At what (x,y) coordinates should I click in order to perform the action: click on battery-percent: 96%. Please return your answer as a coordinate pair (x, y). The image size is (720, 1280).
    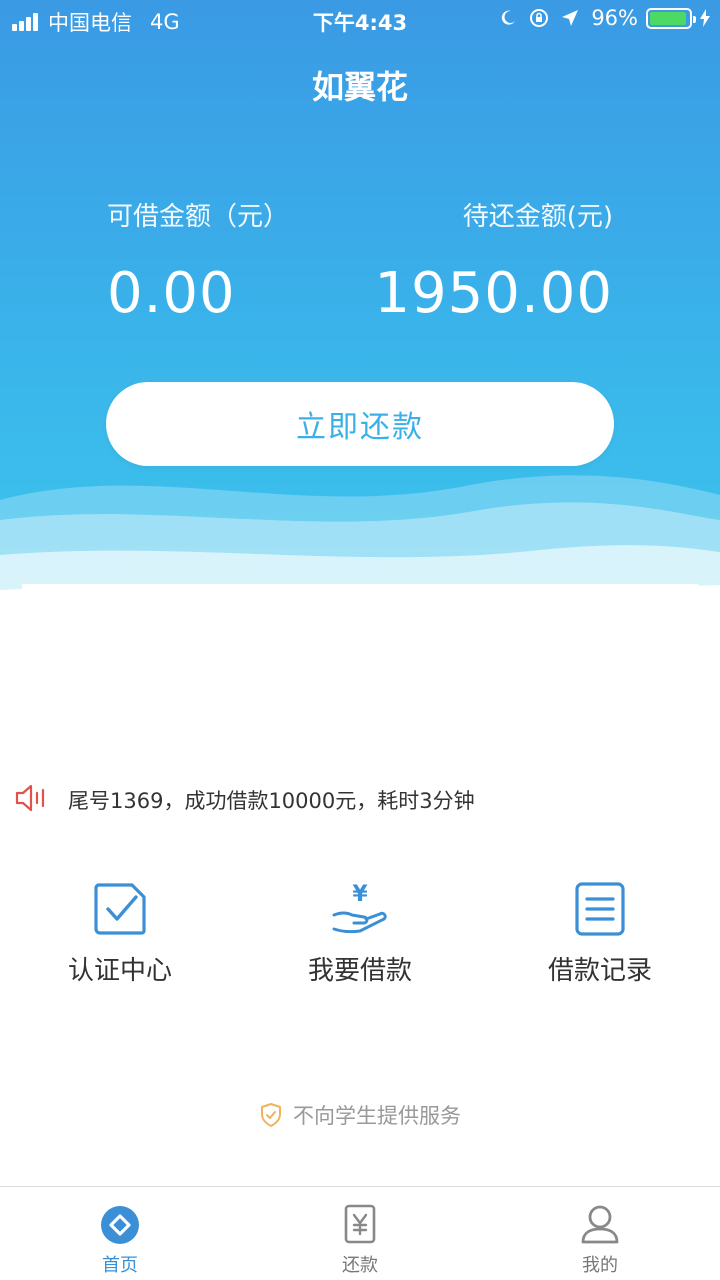
    Looking at the image, I should click on (614, 18).